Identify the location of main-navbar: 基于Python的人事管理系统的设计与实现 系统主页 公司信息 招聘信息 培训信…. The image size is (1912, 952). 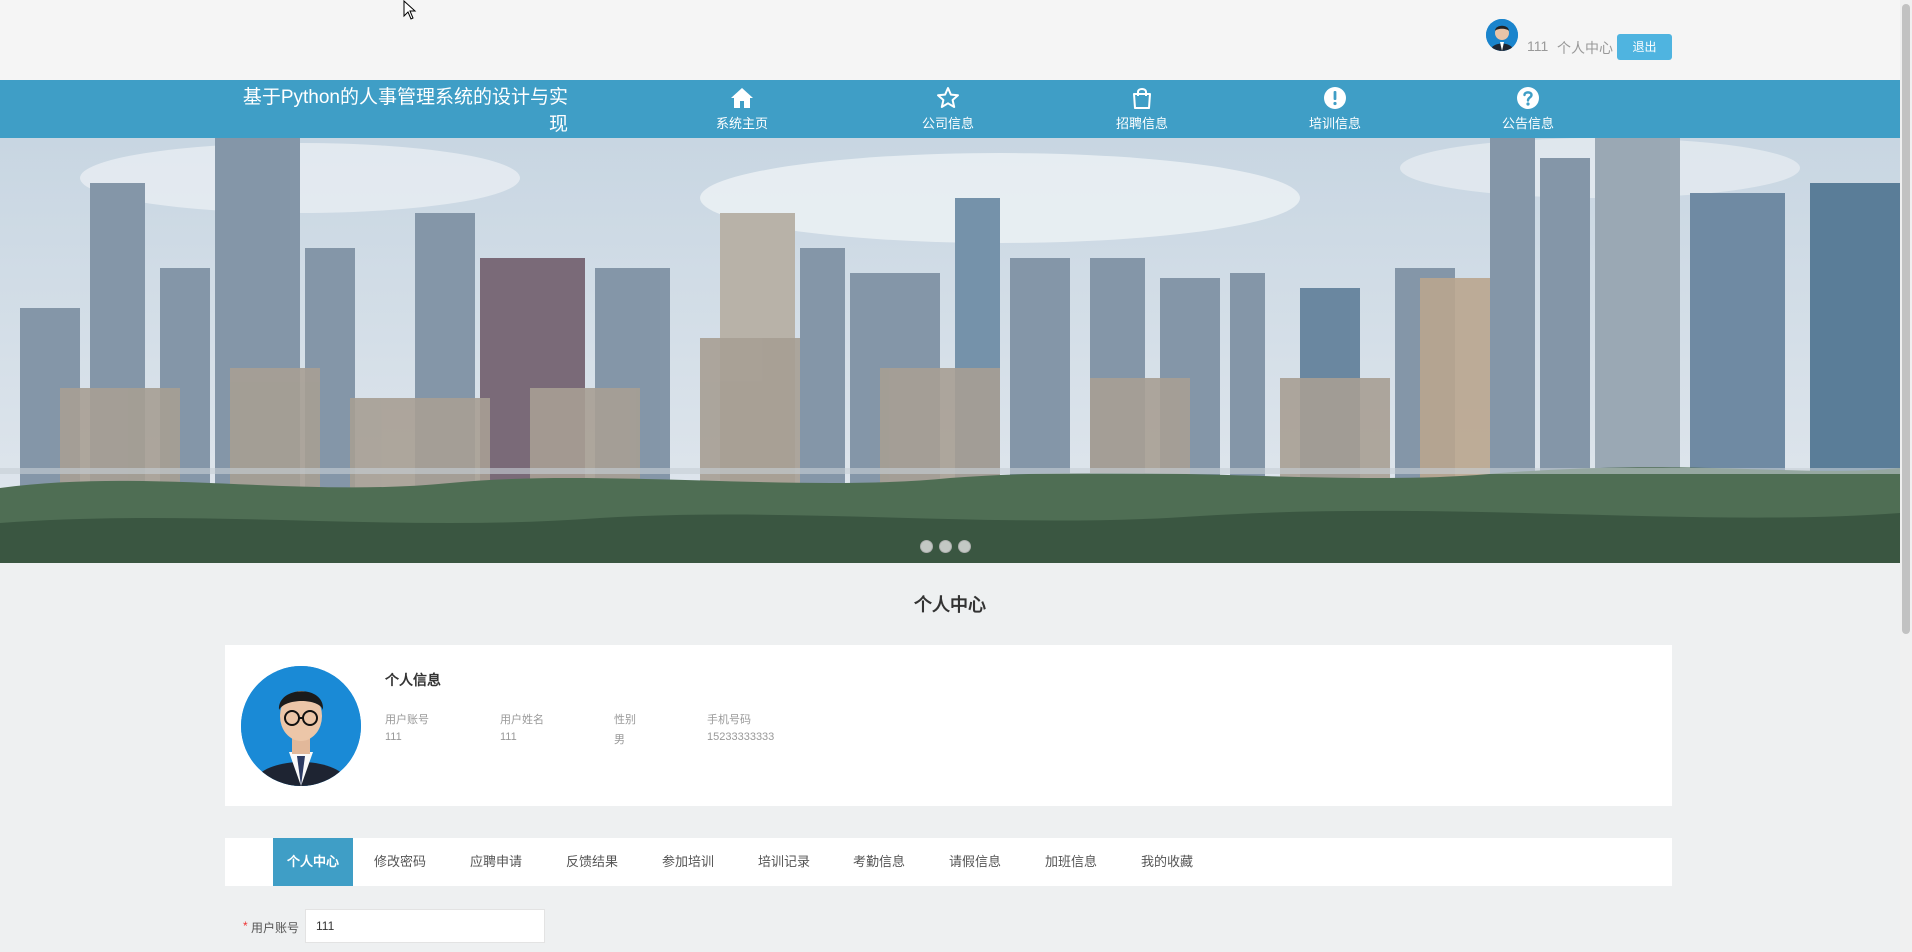
(950, 109).